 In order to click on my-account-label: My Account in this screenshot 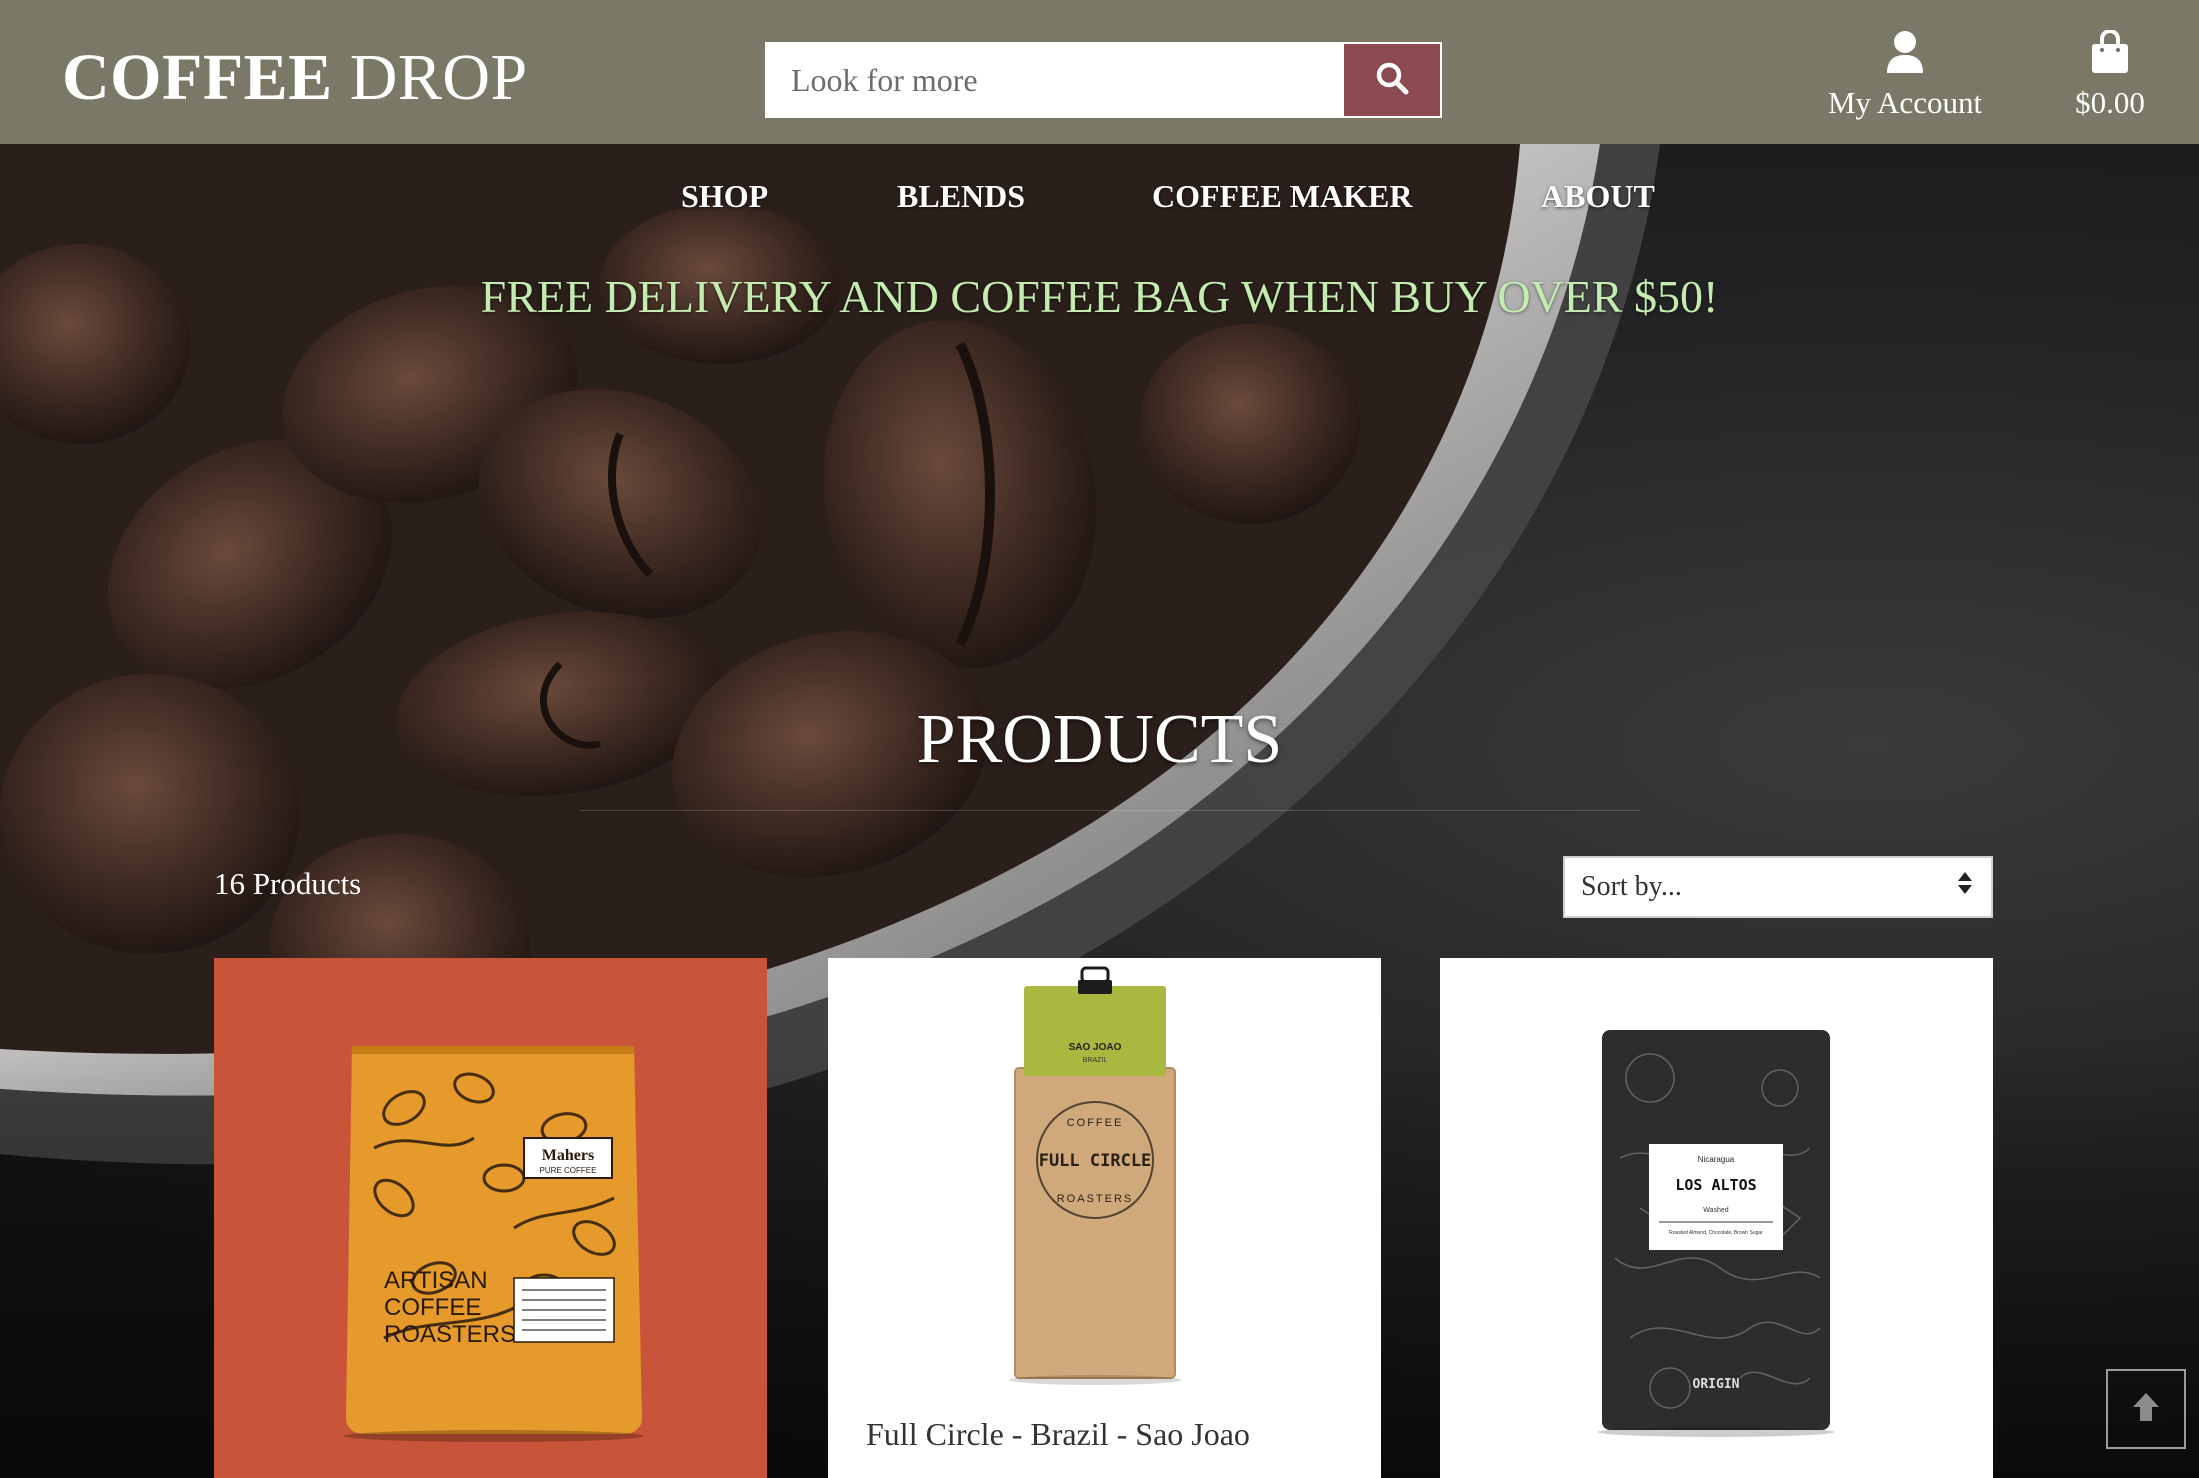, I will do `click(1905, 102)`.